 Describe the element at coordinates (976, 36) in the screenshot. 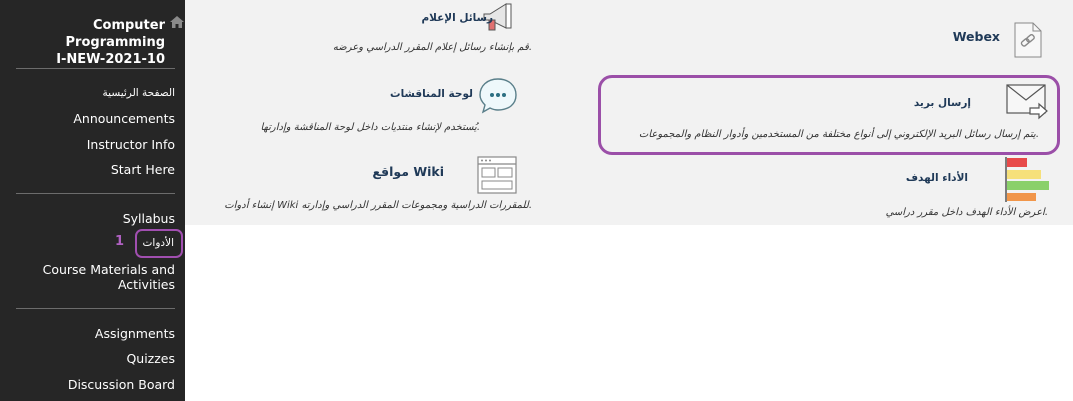

I see `tool-title-webex: Webex` at that location.